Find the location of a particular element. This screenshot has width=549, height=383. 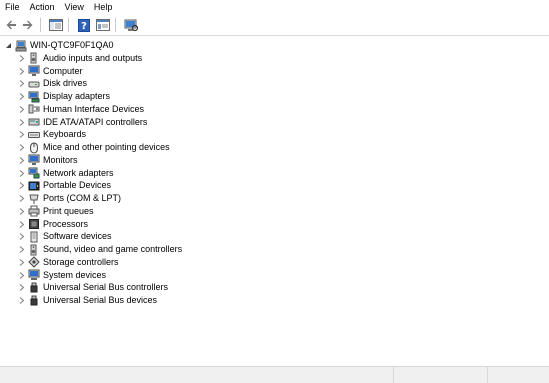

tree-item-label: WIN-QTC9F0F1QA0 is located at coordinates (72, 45).